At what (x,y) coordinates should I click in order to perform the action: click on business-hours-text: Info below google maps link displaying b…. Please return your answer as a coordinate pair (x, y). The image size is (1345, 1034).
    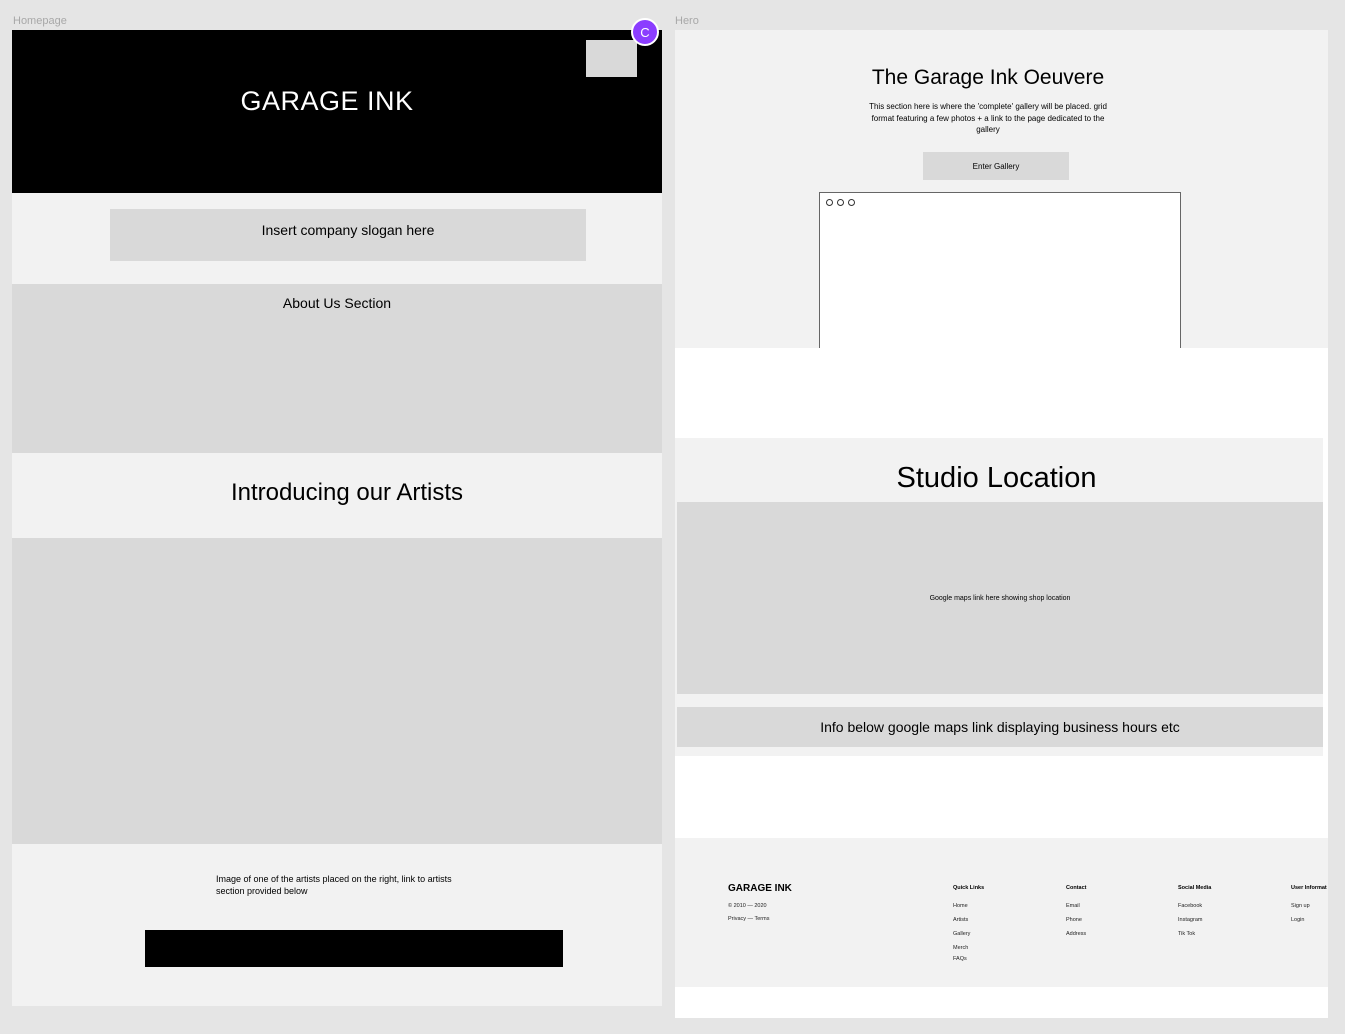
    Looking at the image, I should click on (1000, 727).